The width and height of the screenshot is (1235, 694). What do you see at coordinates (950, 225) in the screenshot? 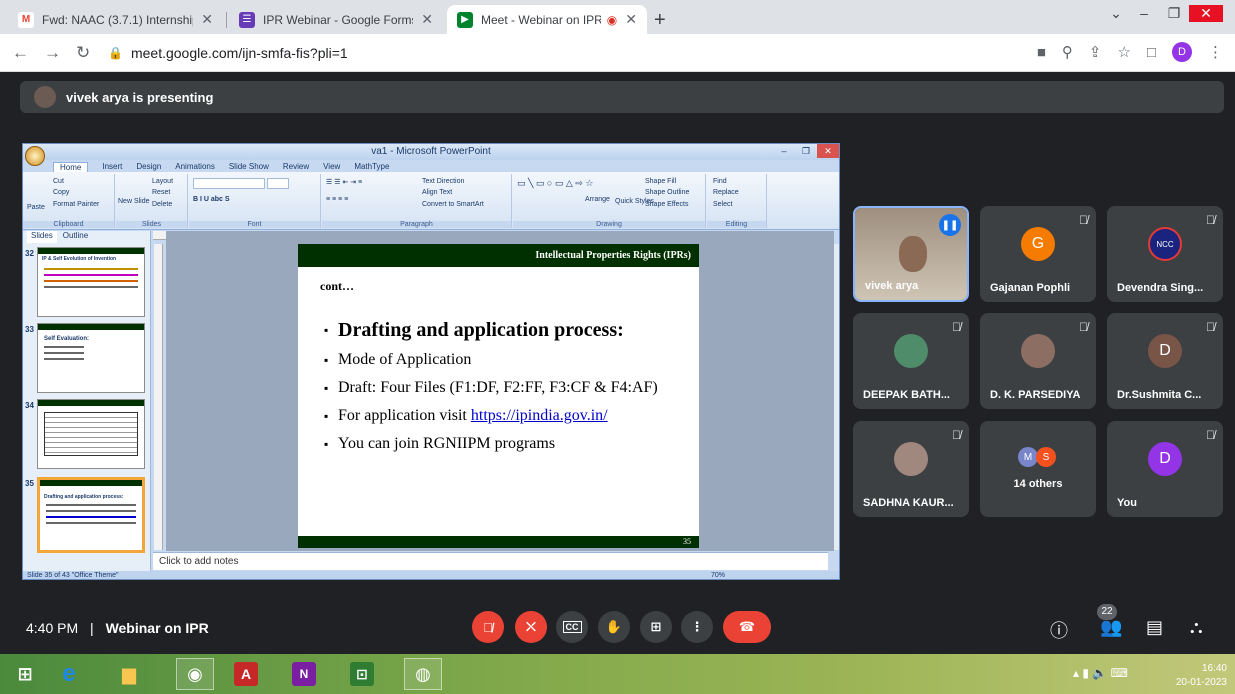
I see `speaking-indicator-icon: ❚❚` at bounding box center [950, 225].